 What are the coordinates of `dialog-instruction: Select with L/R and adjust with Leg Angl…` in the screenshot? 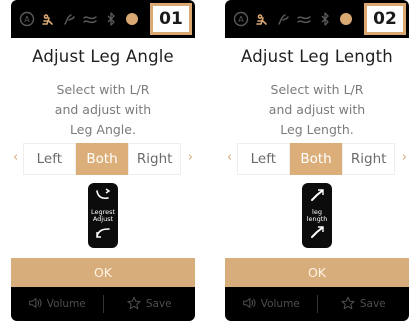 It's located at (103, 109).